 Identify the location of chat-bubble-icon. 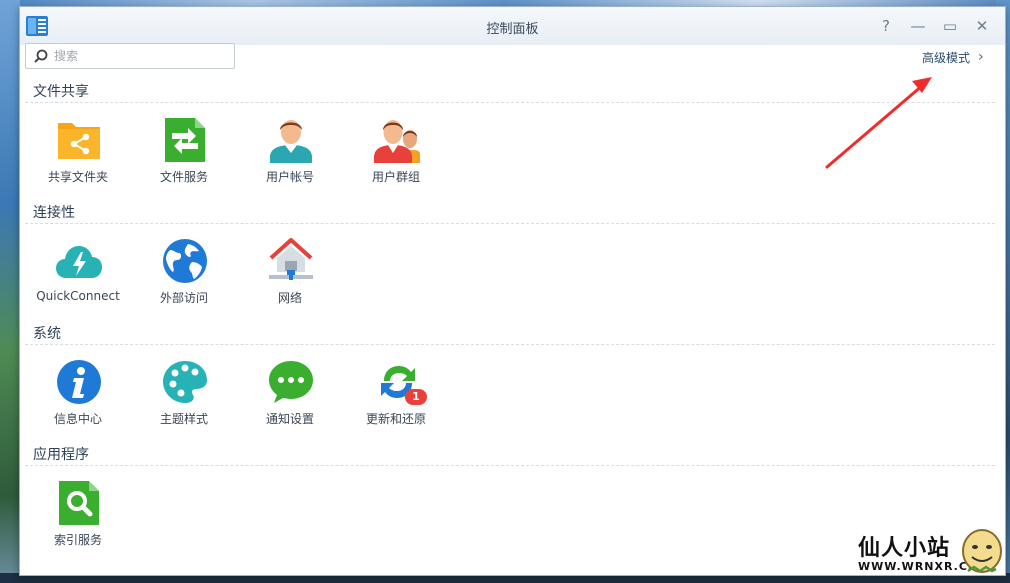
(291, 382).